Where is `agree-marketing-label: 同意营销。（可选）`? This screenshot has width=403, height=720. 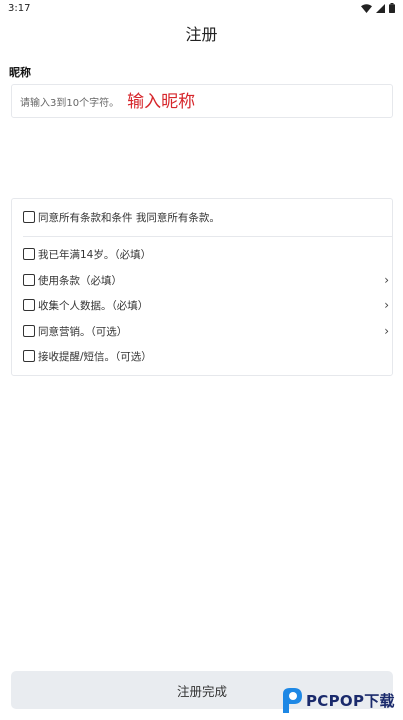
agree-marketing-label: 同意营销。（可选） is located at coordinates (83, 331).